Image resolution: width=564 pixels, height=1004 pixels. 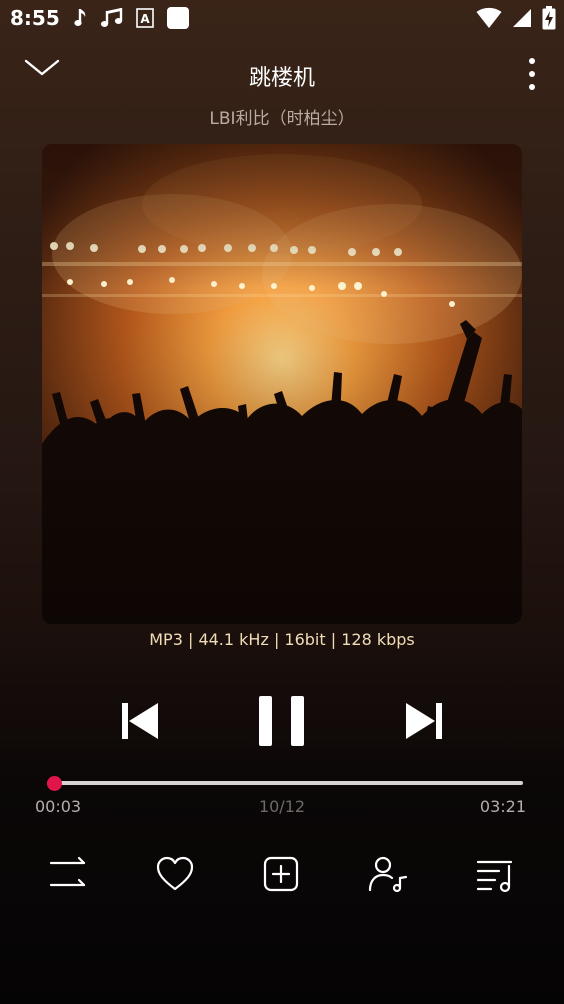 I want to click on heart-icon, so click(x=175, y=873).